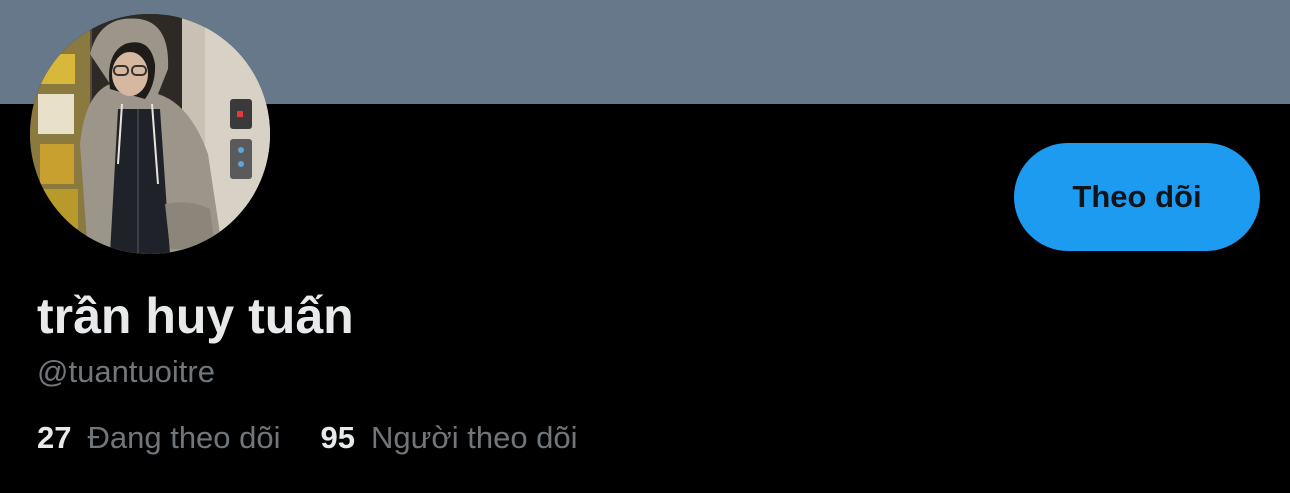 This screenshot has width=1290, height=493. Describe the element at coordinates (1137, 197) in the screenshot. I see `follow-button: Theo dõi` at that location.